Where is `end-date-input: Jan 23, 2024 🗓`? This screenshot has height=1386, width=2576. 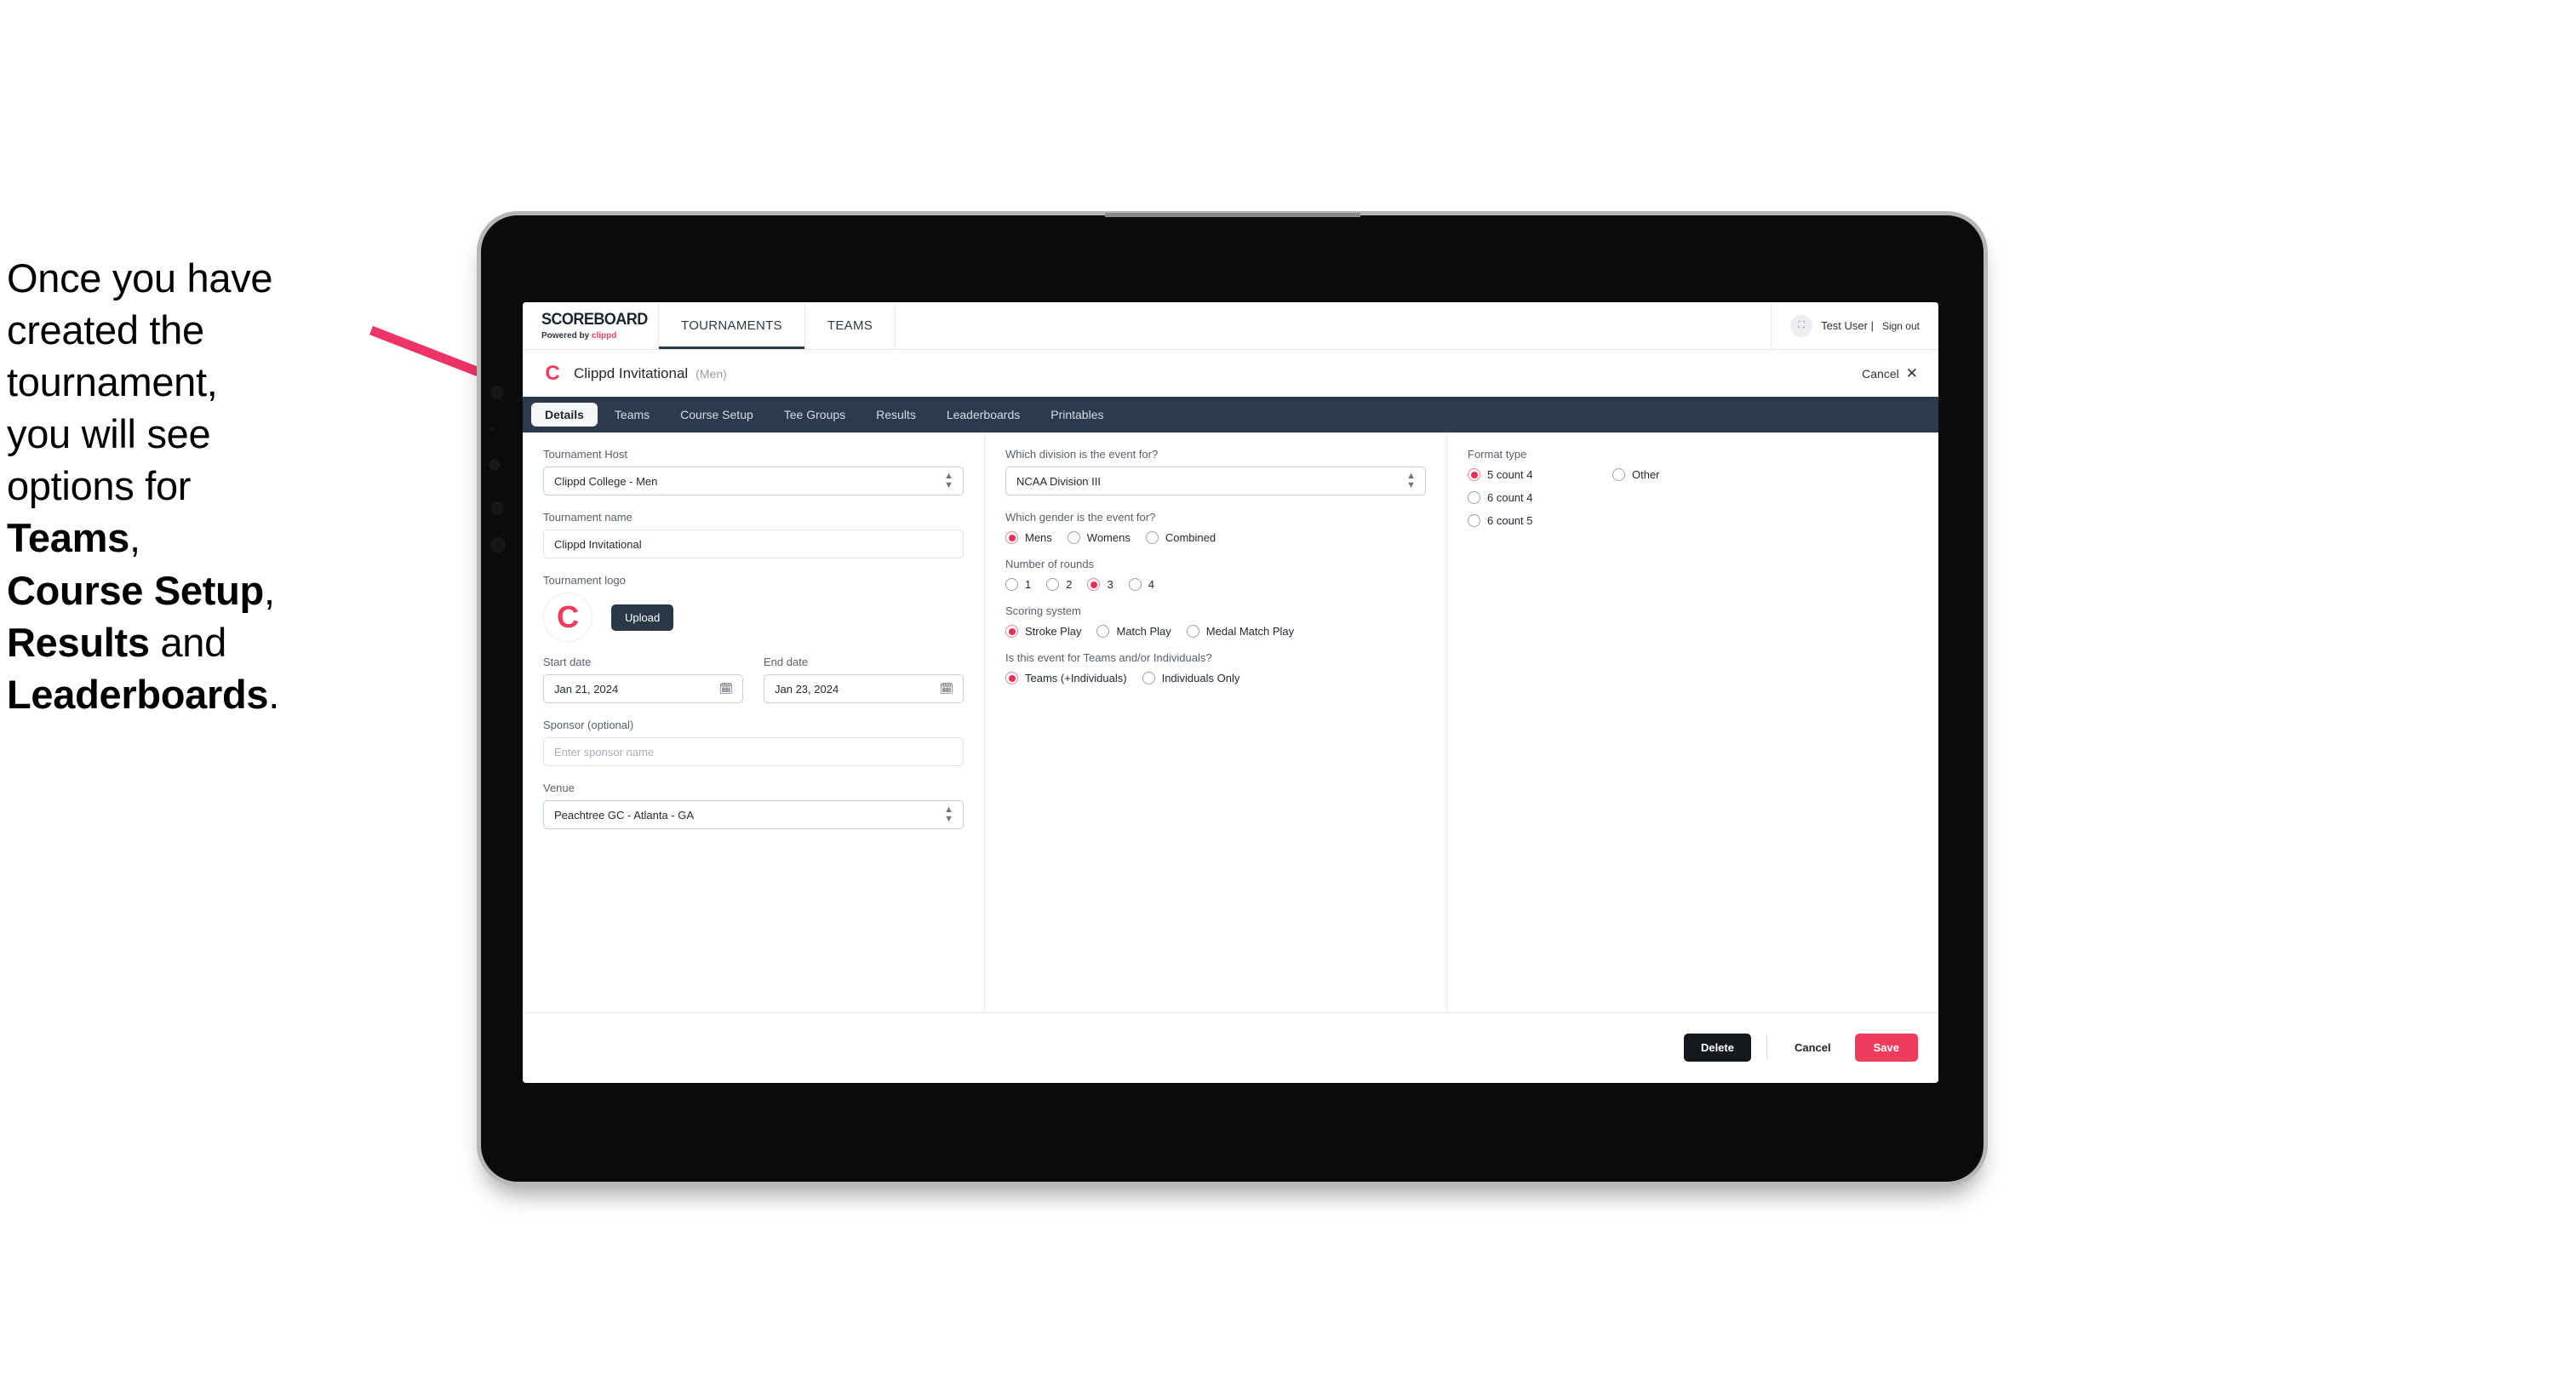 end-date-input: Jan 23, 2024 🗓 is located at coordinates (864, 688).